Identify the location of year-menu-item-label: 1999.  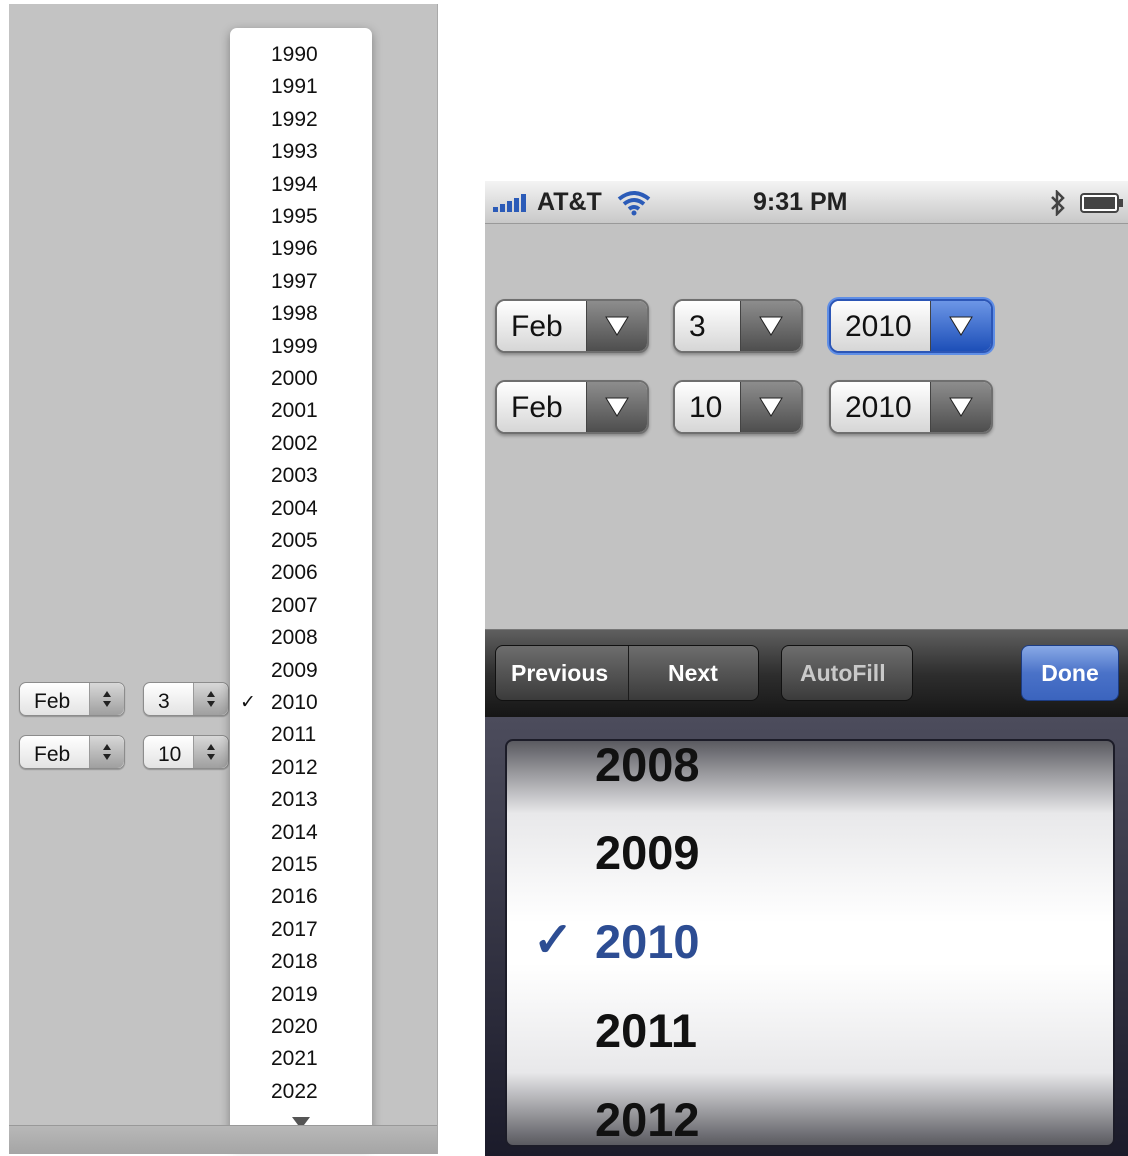
(294, 346).